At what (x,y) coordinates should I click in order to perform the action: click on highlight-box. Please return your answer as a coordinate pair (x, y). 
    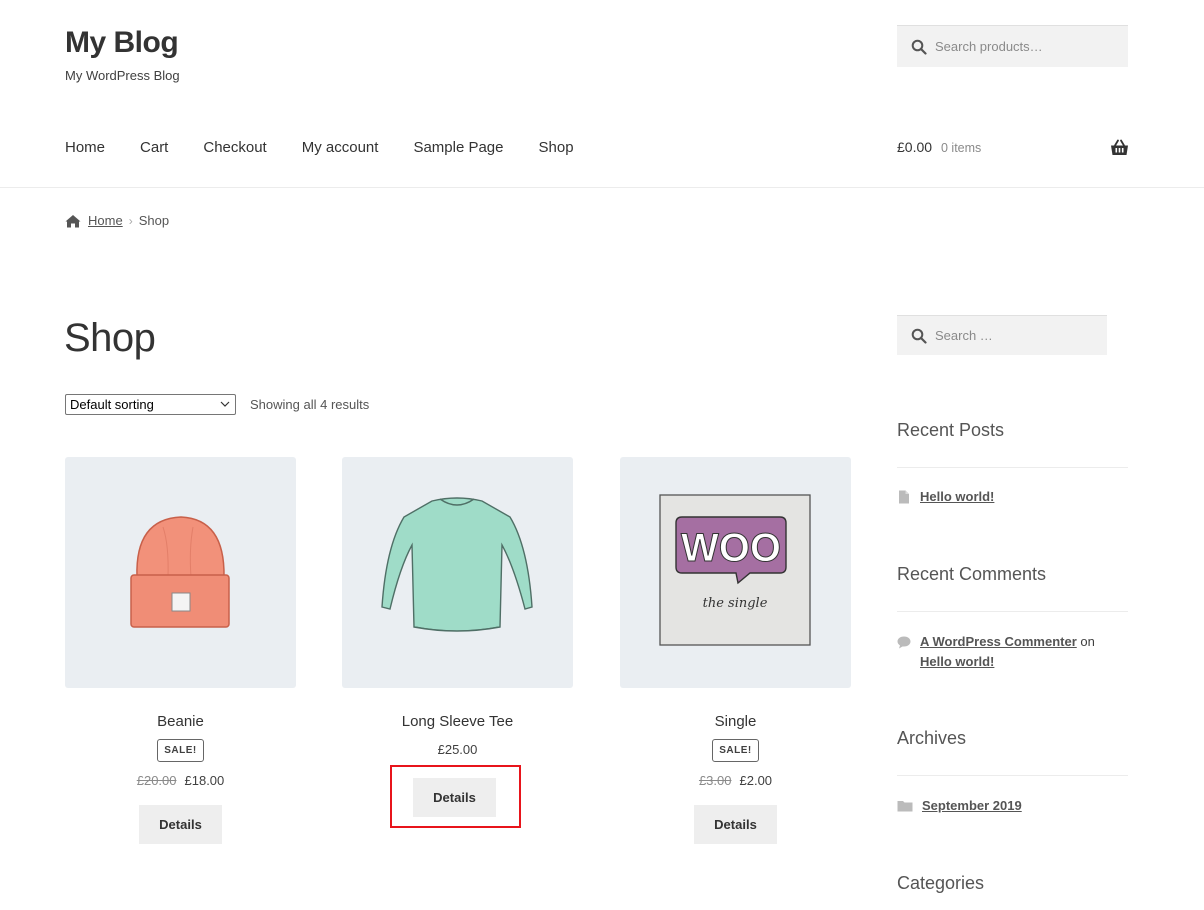
    Looking at the image, I should click on (455, 796).